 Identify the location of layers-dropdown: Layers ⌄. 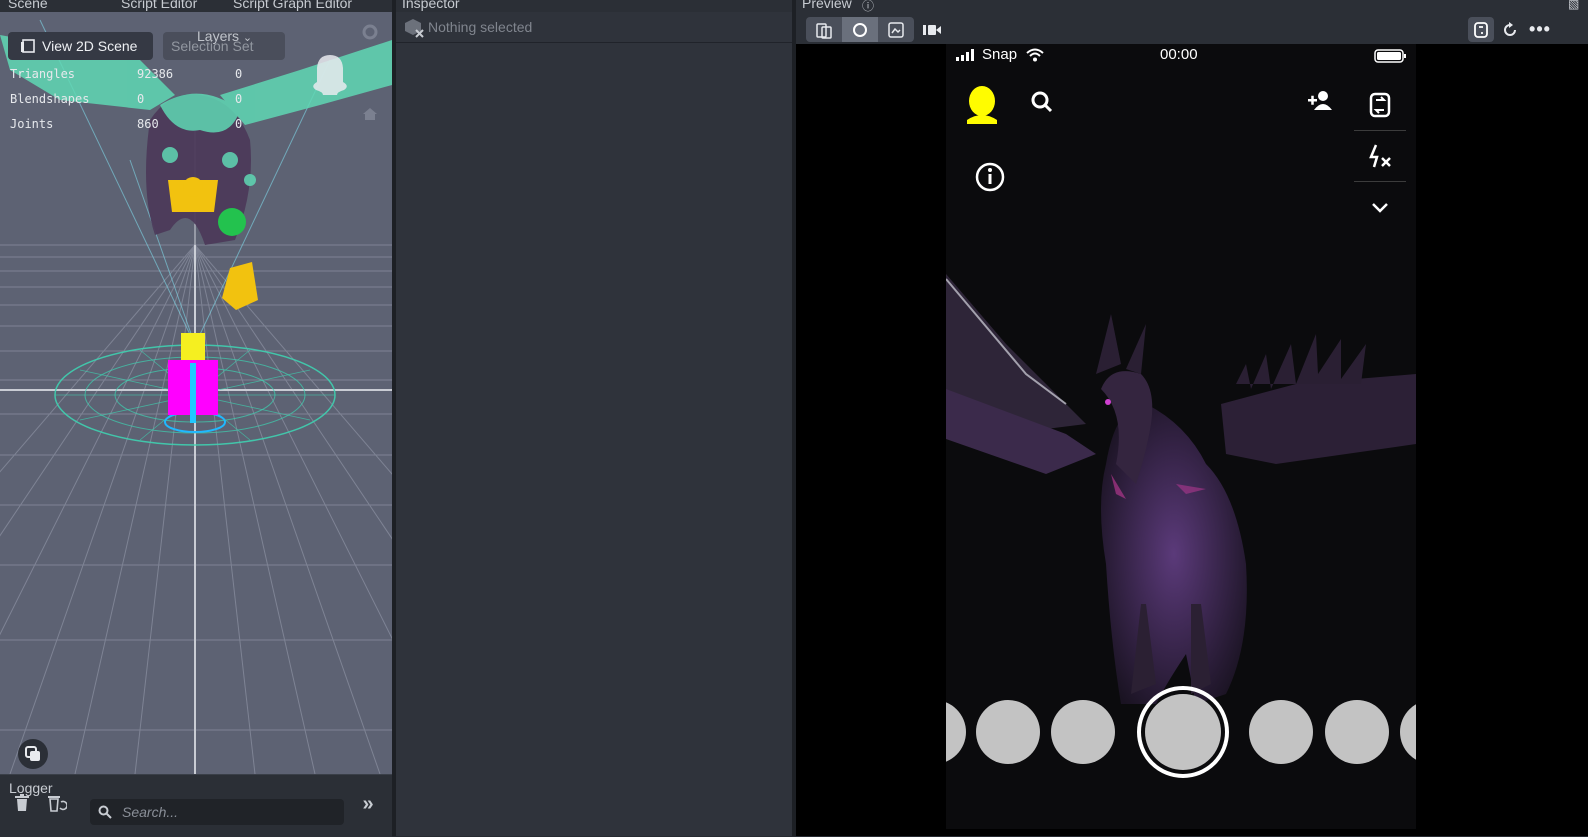
(224, 36).